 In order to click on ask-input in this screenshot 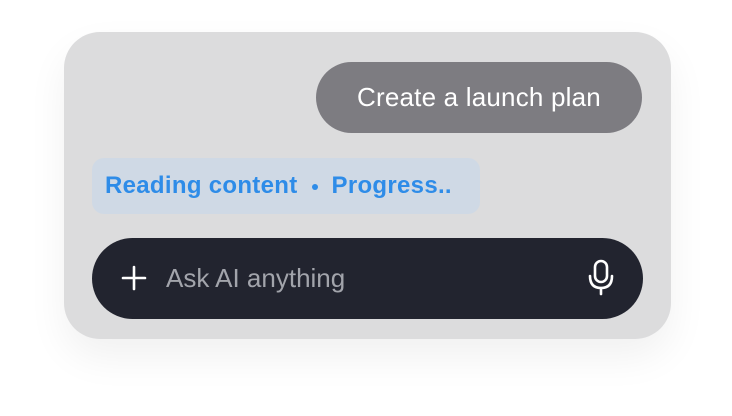, I will do `click(361, 278)`.